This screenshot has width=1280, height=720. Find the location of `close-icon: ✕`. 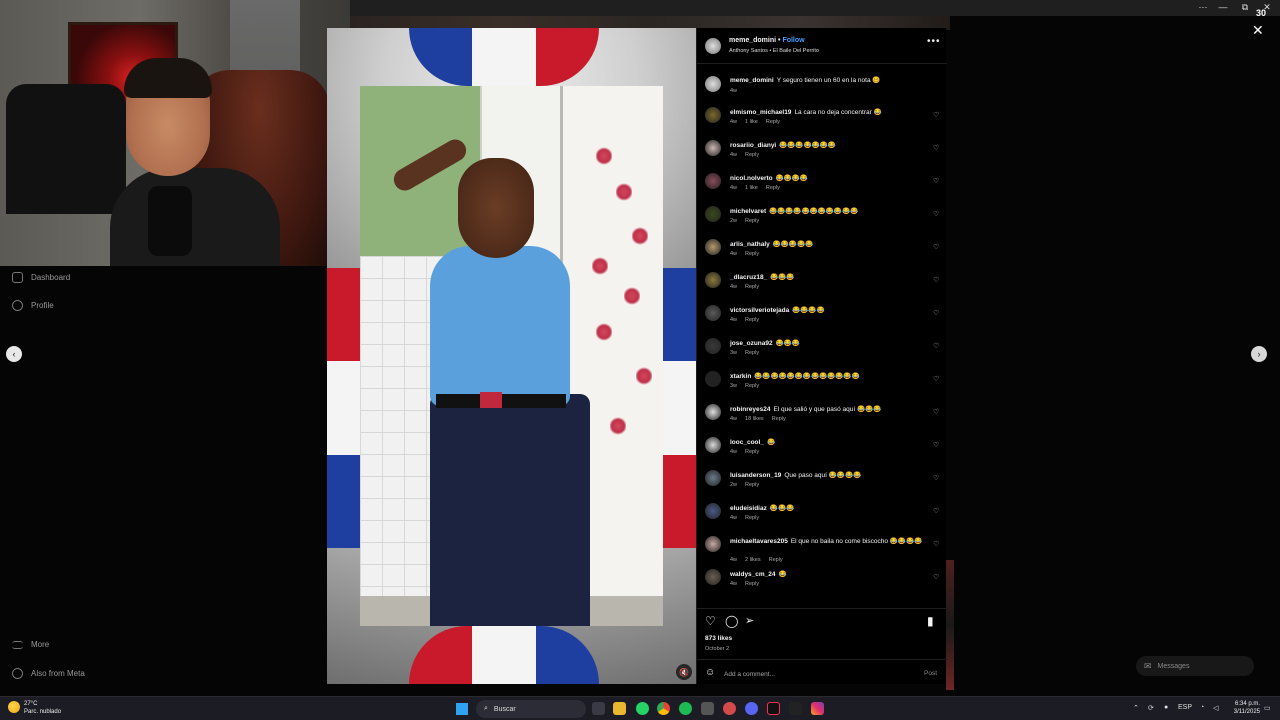

close-icon: ✕ is located at coordinates (1258, 30).